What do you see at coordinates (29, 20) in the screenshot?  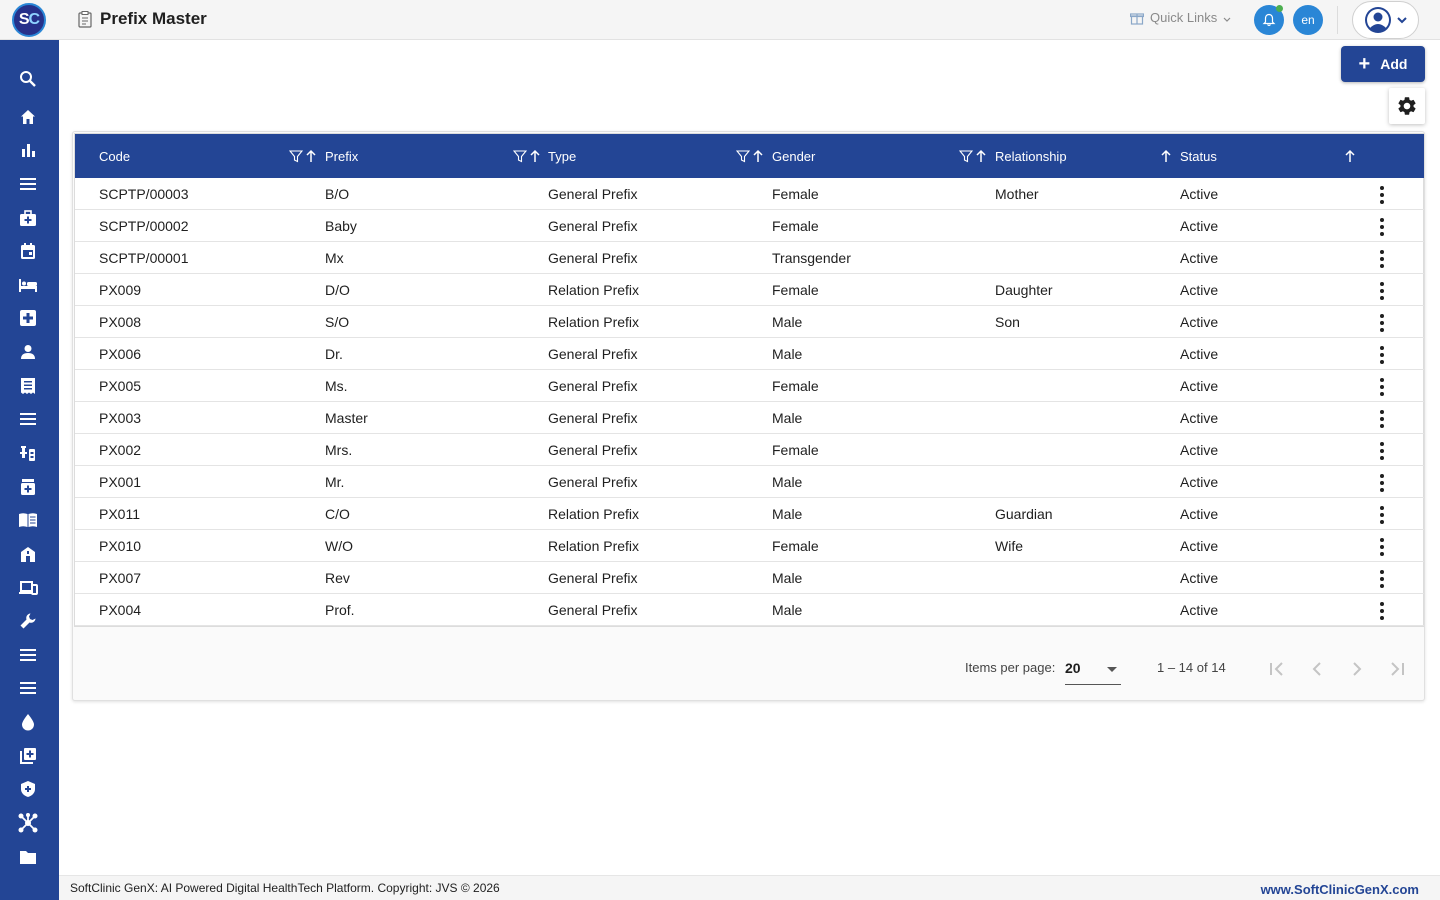 I see `app-logo: SC` at bounding box center [29, 20].